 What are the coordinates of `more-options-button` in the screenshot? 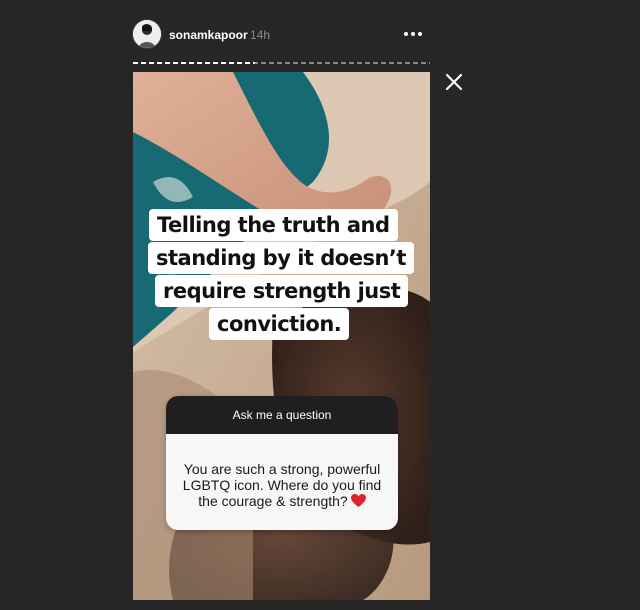 It's located at (413, 34).